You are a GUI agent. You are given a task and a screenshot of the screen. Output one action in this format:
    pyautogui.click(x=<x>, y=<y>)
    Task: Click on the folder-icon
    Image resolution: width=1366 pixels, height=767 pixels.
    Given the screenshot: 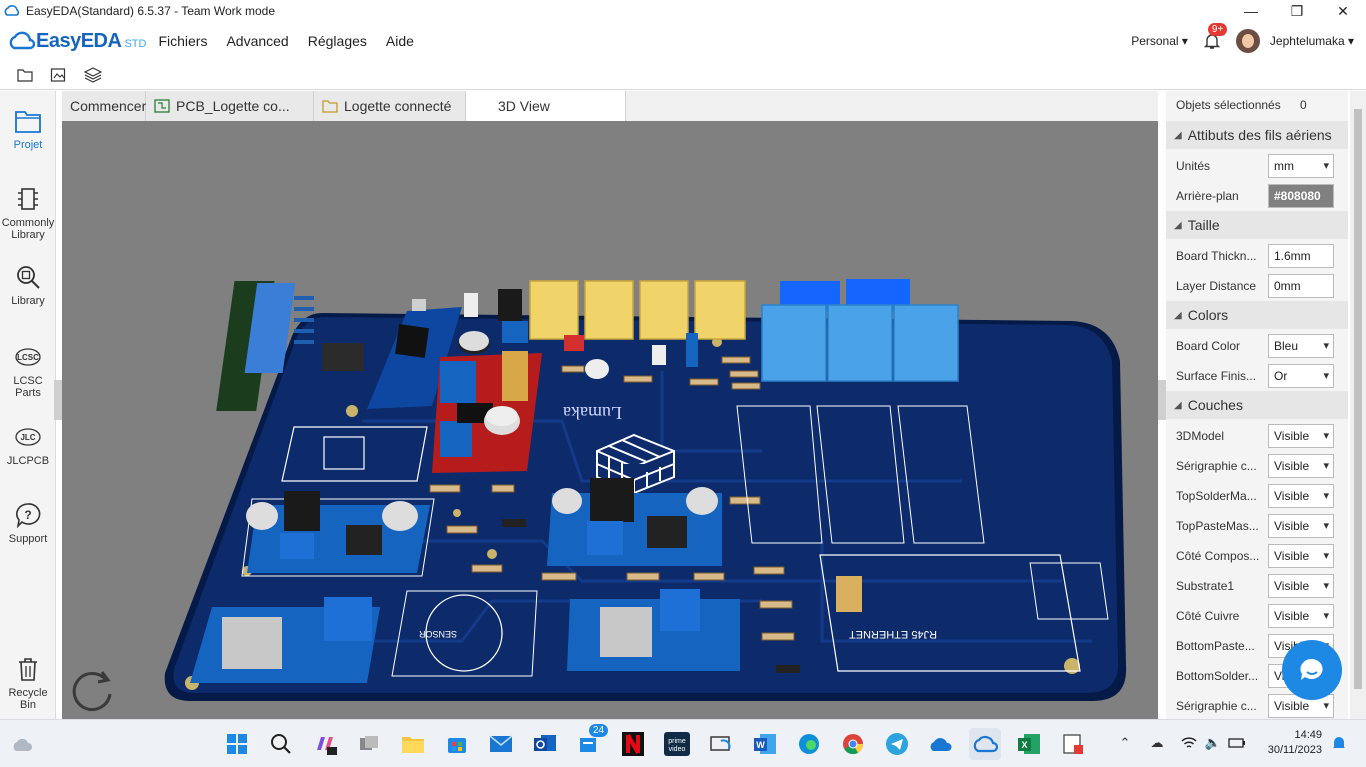 What is the action you would take?
    pyautogui.click(x=25, y=75)
    